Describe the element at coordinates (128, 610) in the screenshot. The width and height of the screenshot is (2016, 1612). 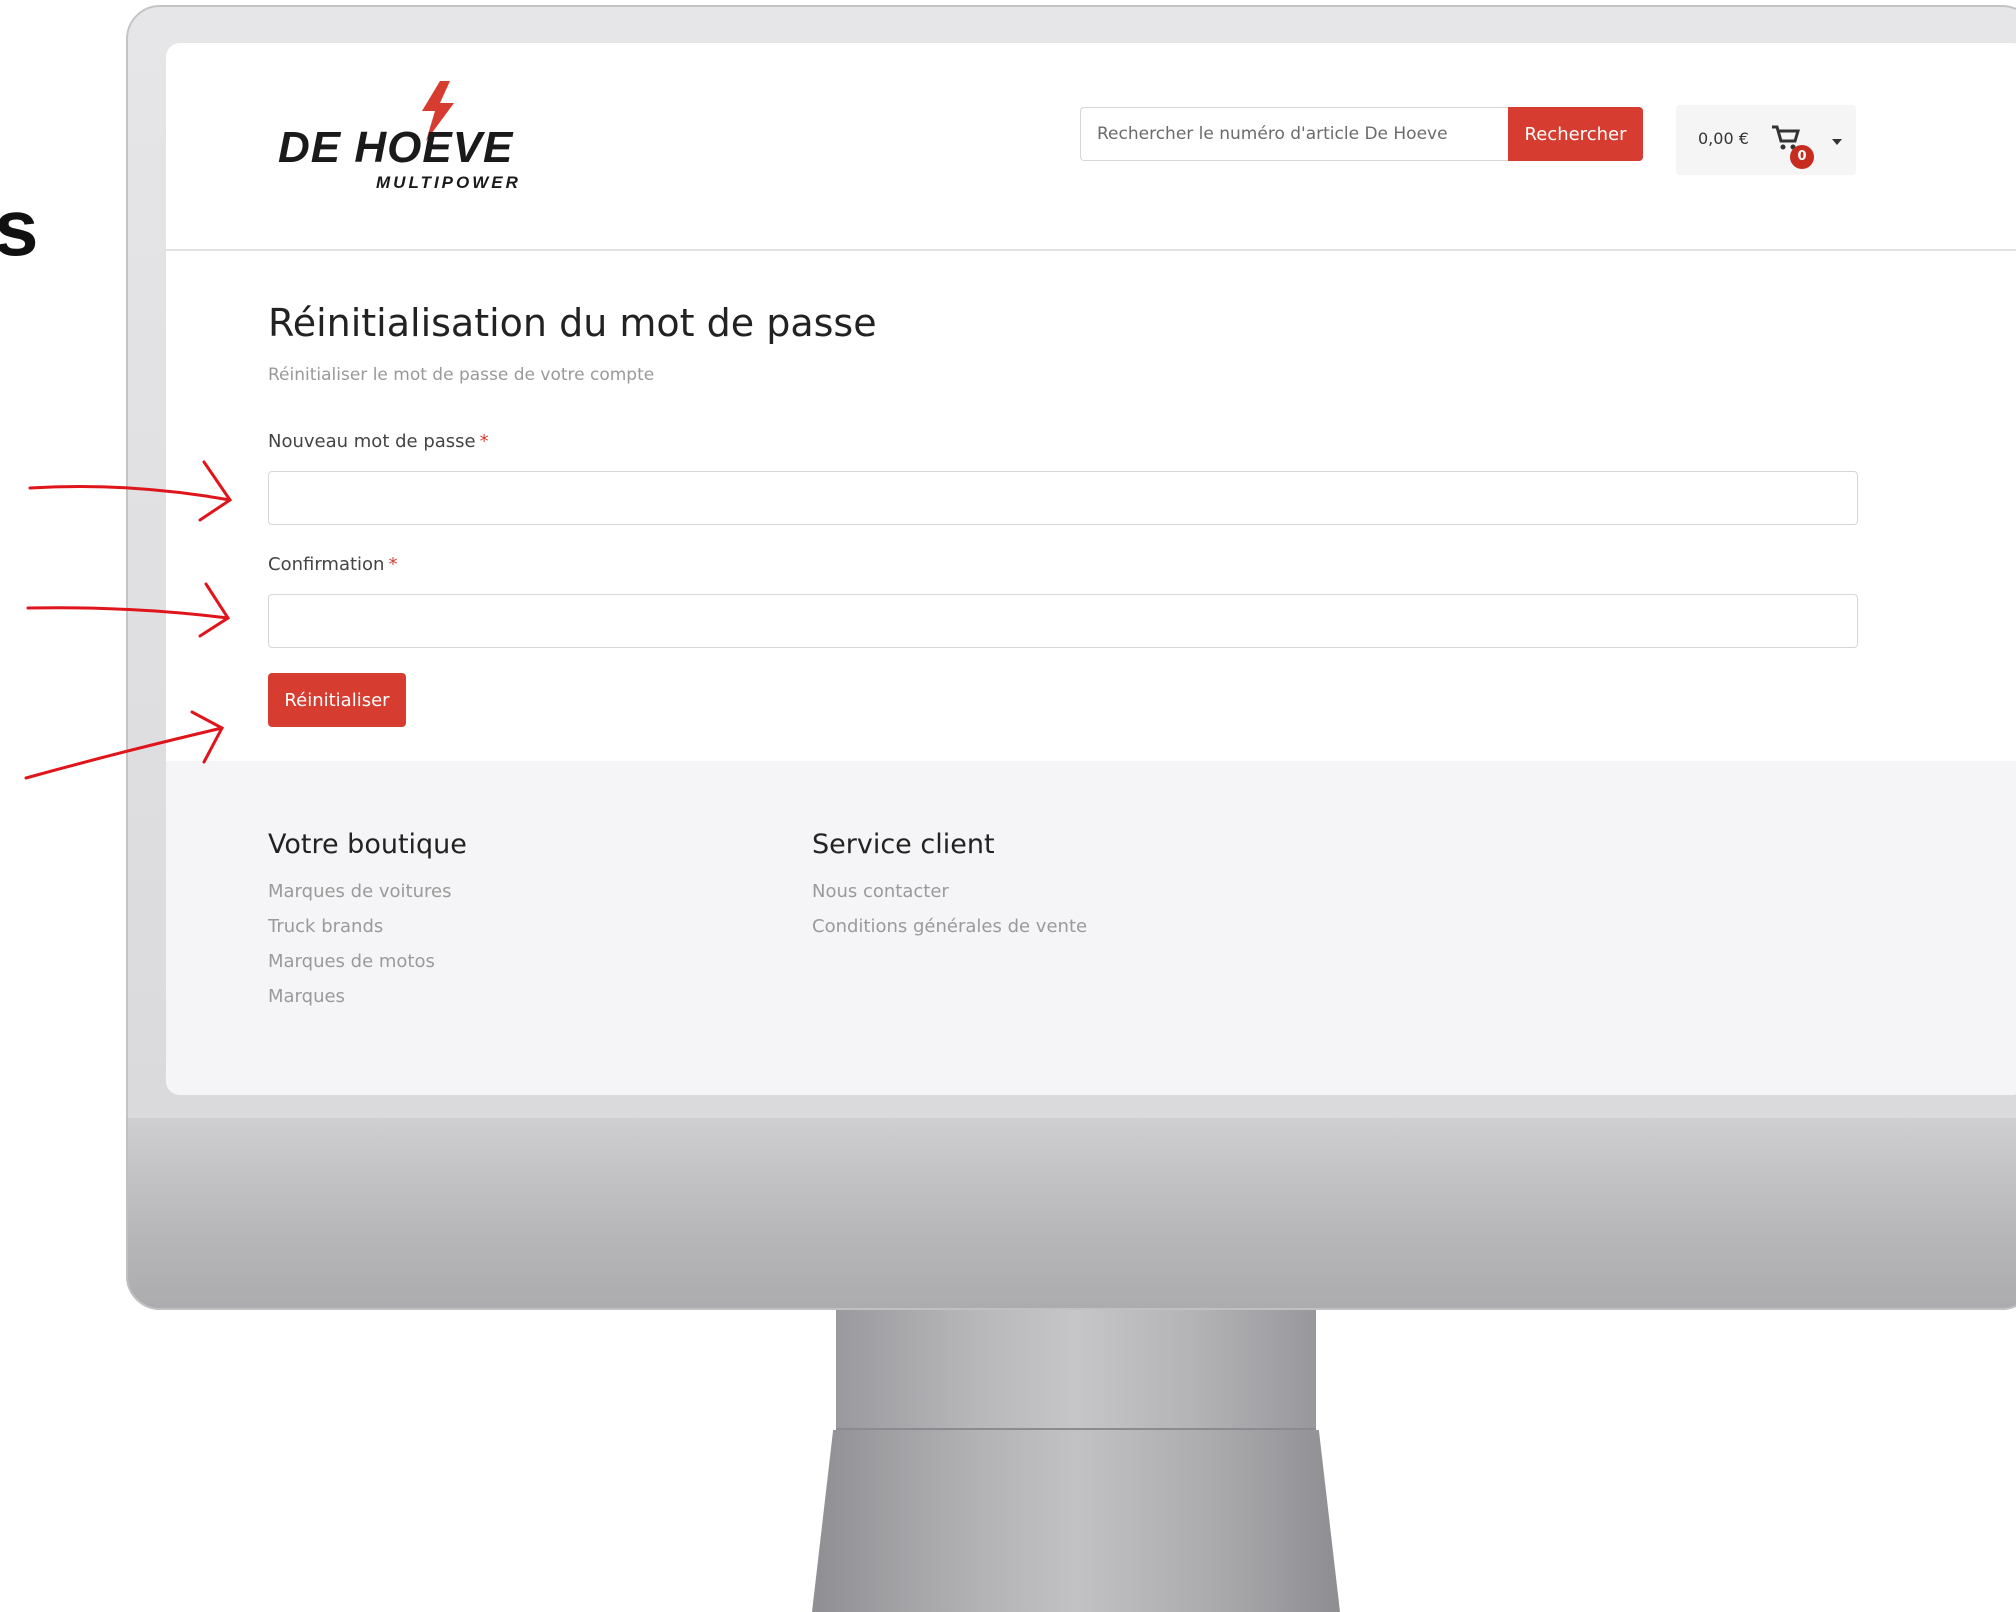
I see `arrow-to-confirmation-field` at that location.